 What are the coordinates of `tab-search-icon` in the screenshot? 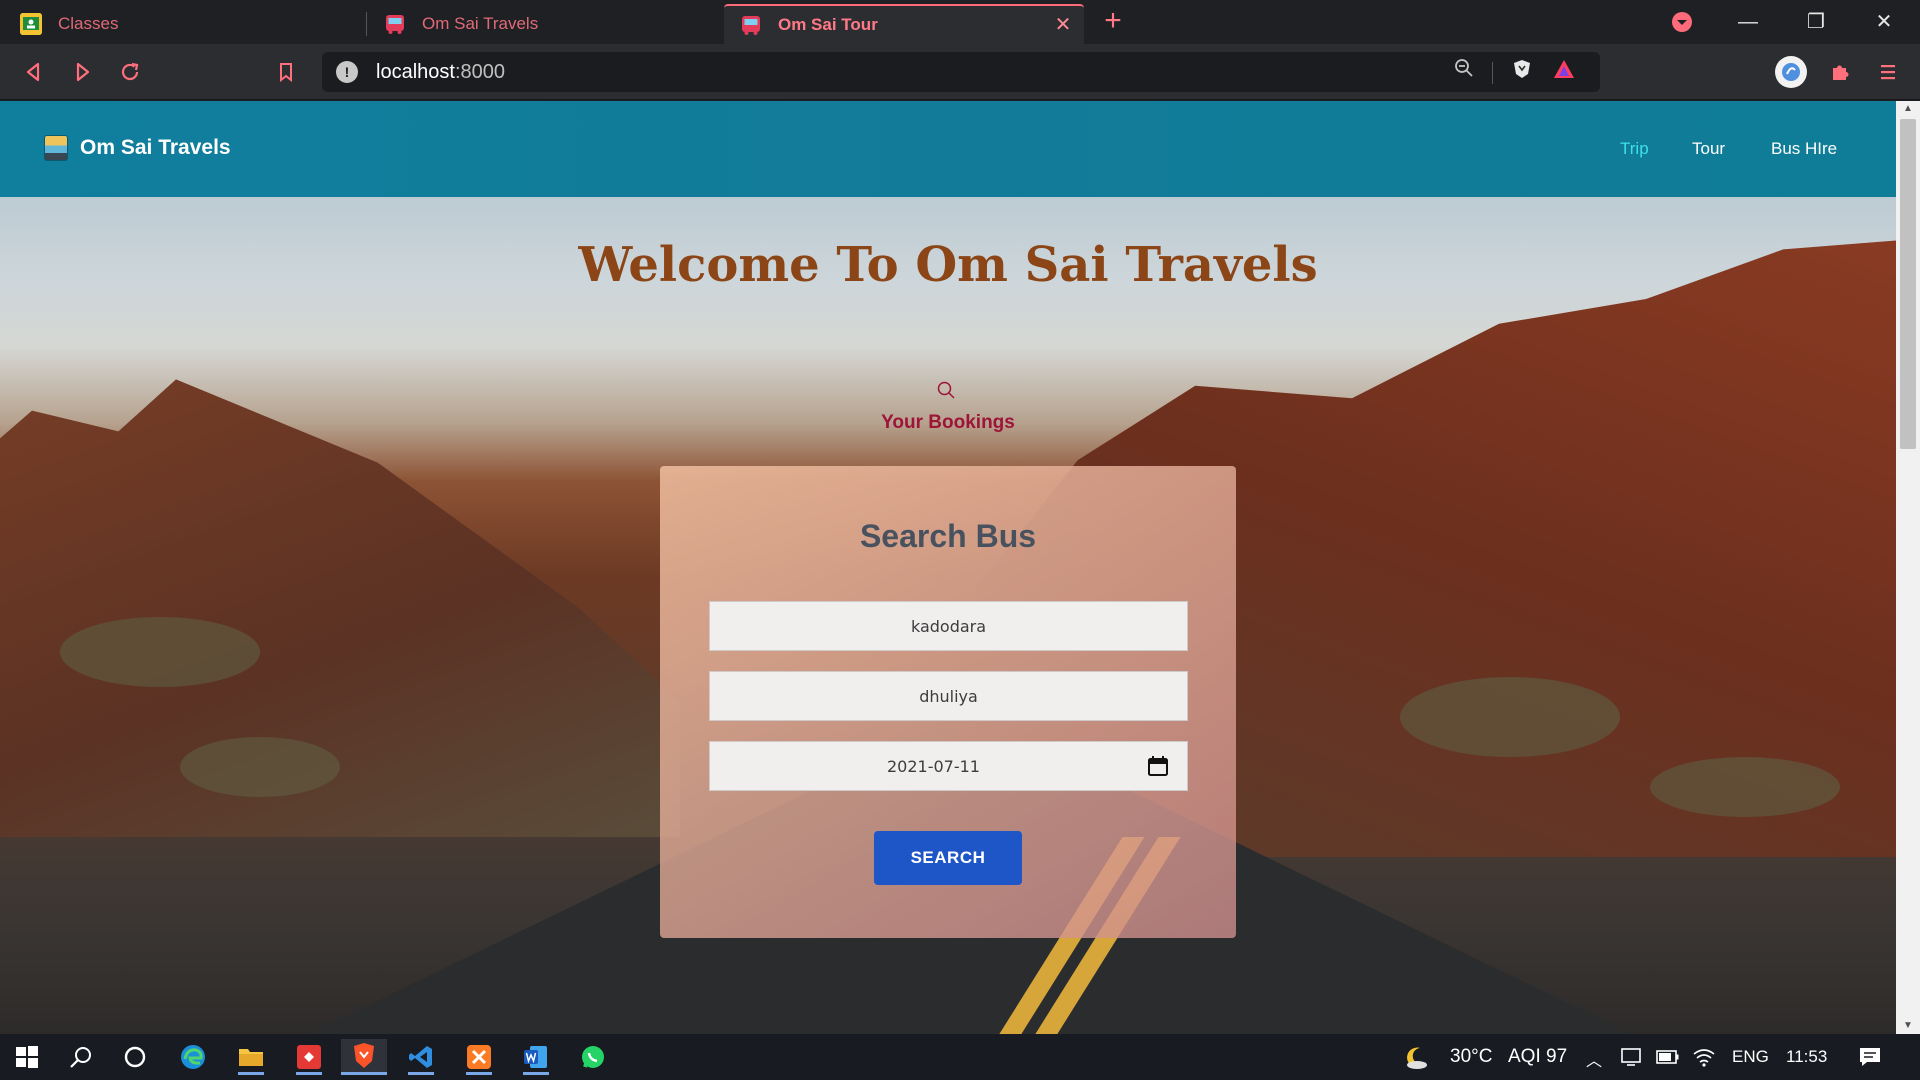 It's located at (1682, 22).